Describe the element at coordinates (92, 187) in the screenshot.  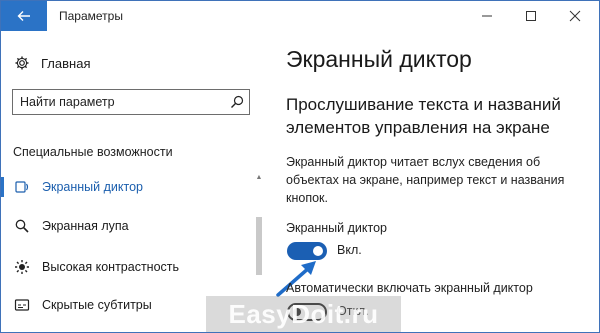
I see `sidebar-item-label: Экранный диктор` at that location.